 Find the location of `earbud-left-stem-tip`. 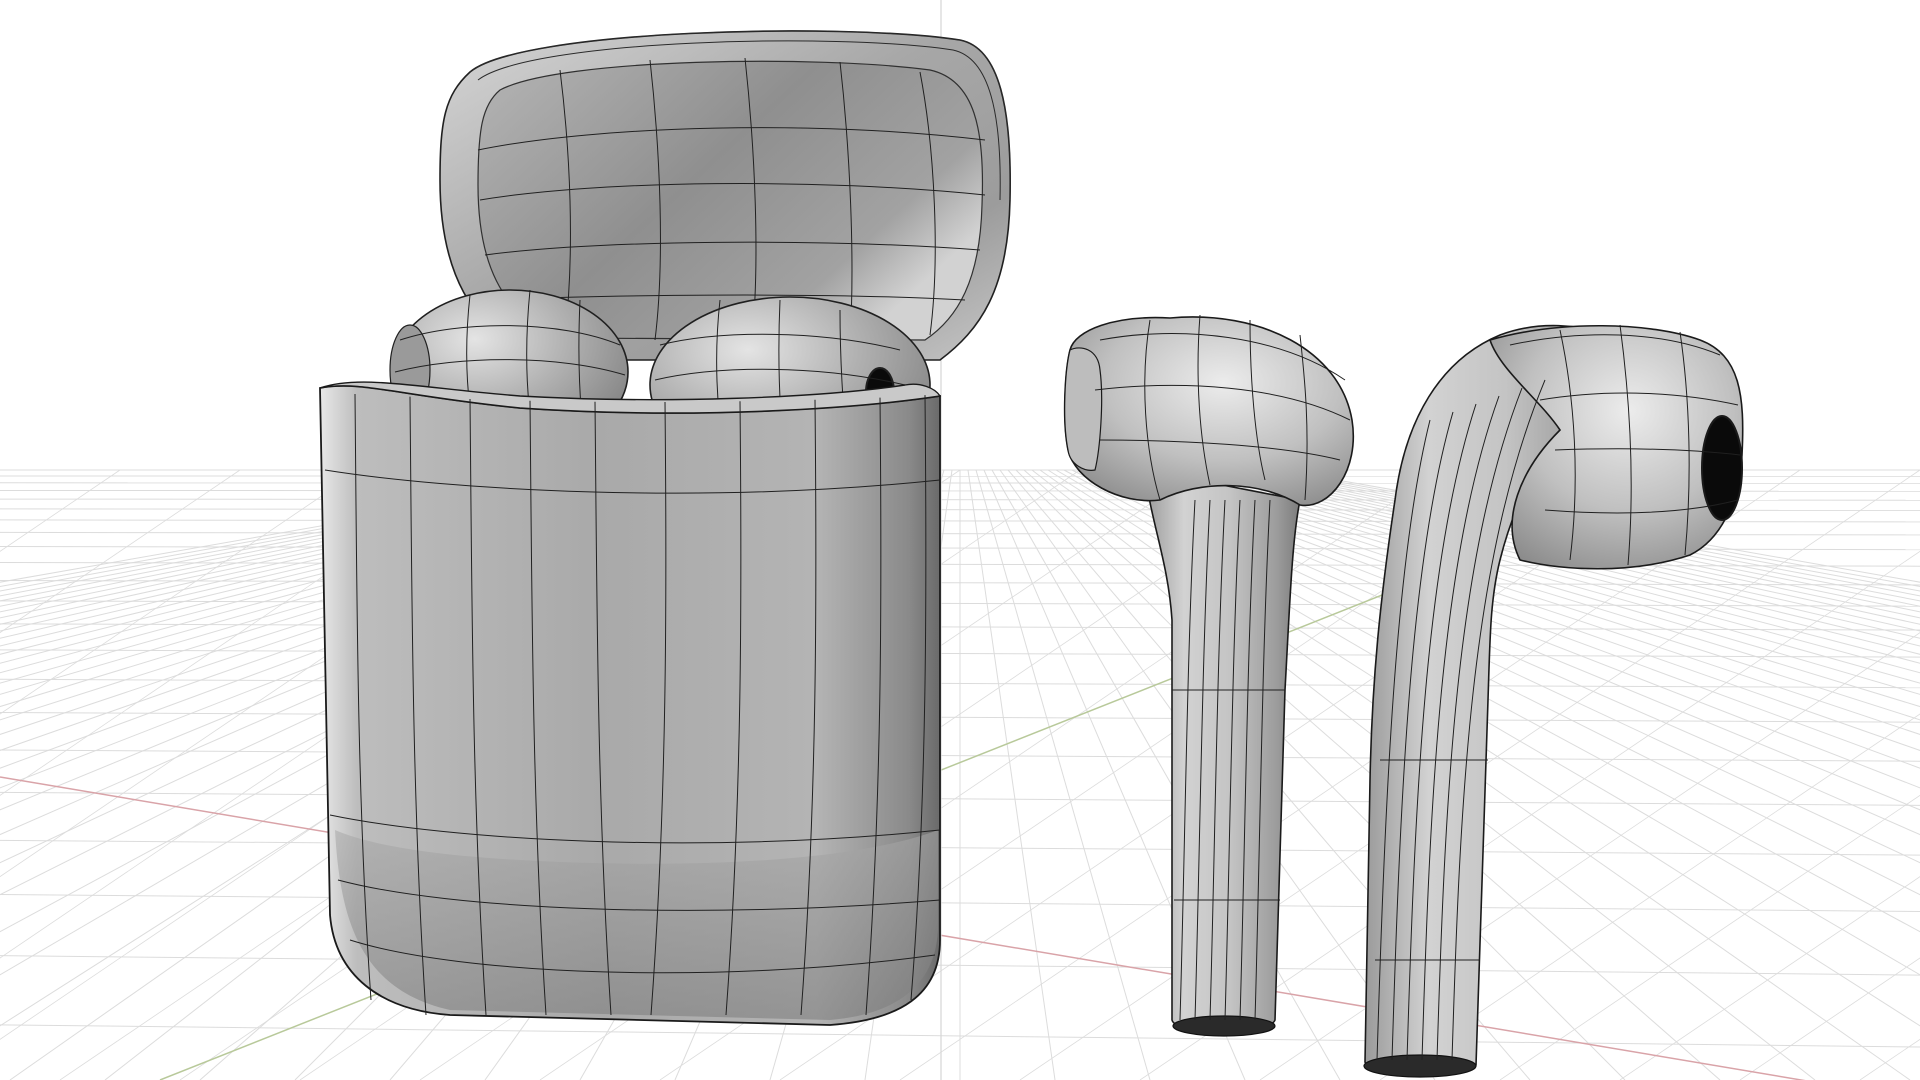

earbud-left-stem-tip is located at coordinates (1224, 1026).